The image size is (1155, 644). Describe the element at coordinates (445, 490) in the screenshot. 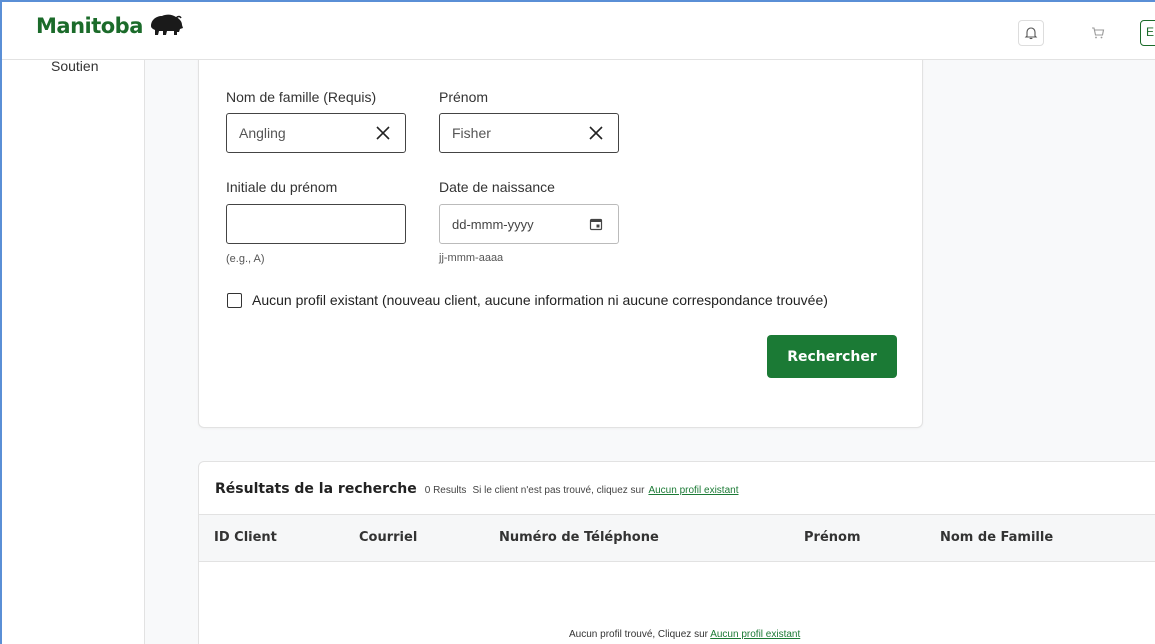

I see `results-count: 0 Results` at that location.